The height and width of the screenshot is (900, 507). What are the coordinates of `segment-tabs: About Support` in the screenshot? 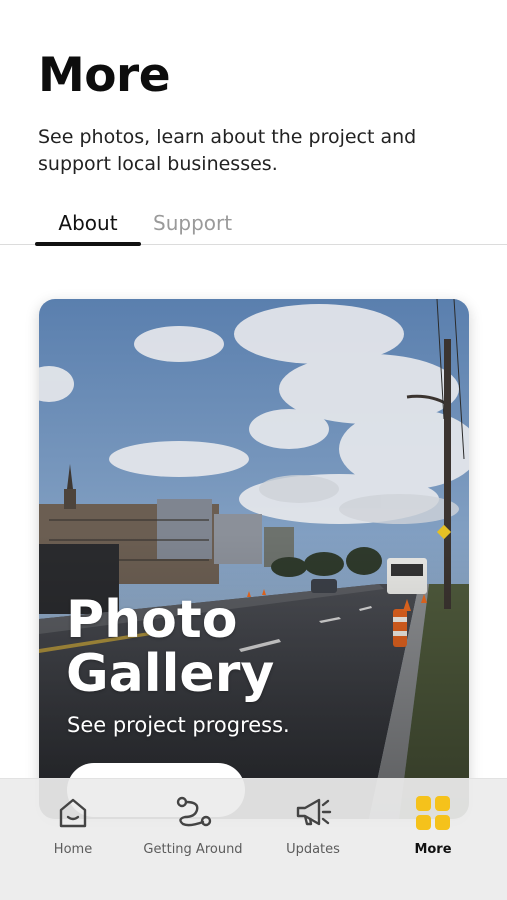 It's located at (253, 225).